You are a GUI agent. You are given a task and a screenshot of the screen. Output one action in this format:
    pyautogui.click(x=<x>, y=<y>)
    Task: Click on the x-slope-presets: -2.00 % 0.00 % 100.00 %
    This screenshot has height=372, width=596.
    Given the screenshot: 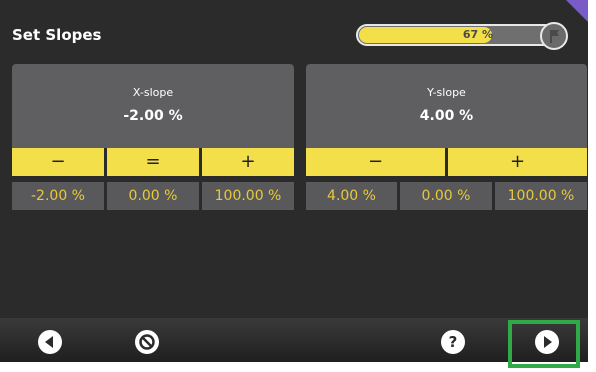 What is the action you would take?
    pyautogui.click(x=153, y=197)
    